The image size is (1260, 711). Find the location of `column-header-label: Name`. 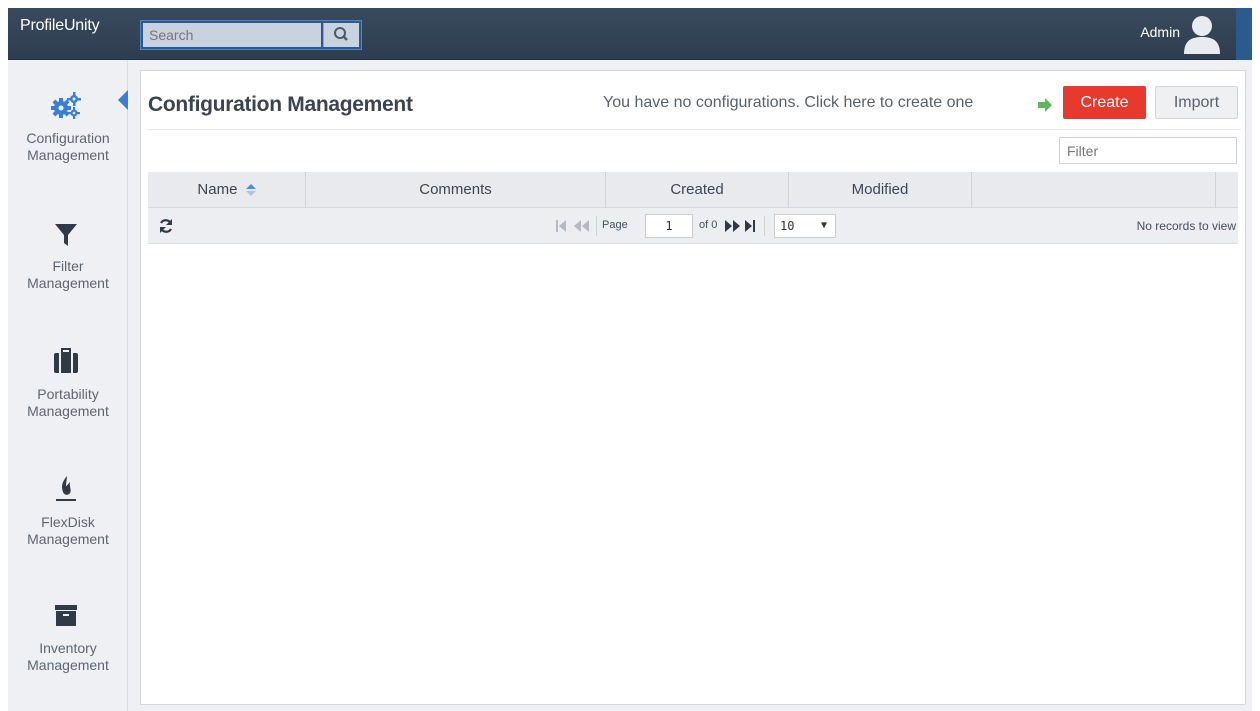

column-header-label: Name is located at coordinates (217, 189).